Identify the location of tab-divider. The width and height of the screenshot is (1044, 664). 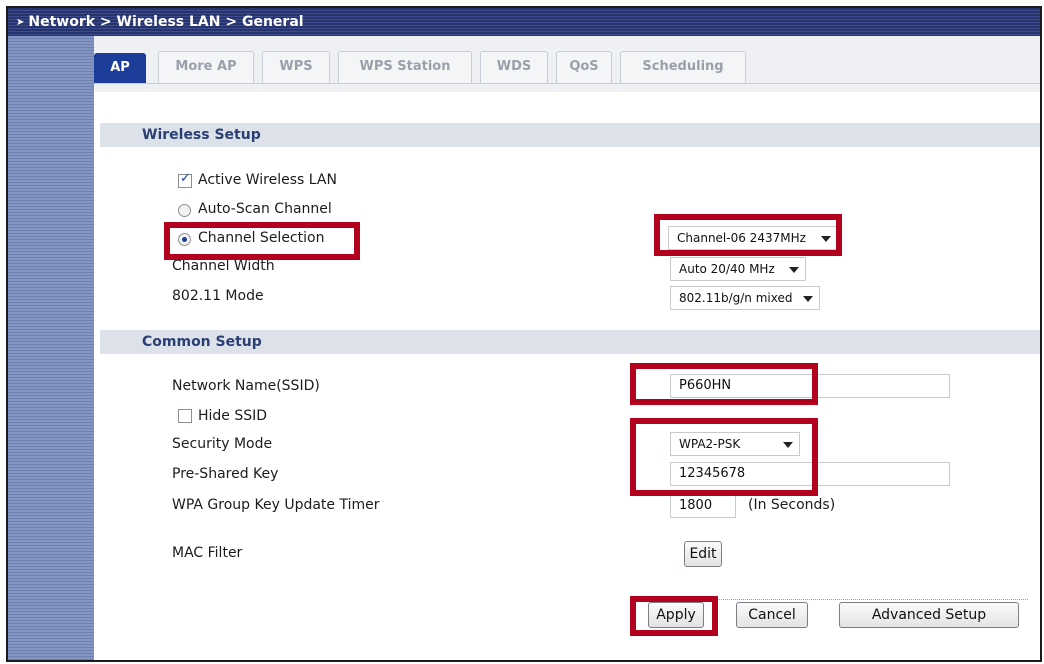
(567, 83).